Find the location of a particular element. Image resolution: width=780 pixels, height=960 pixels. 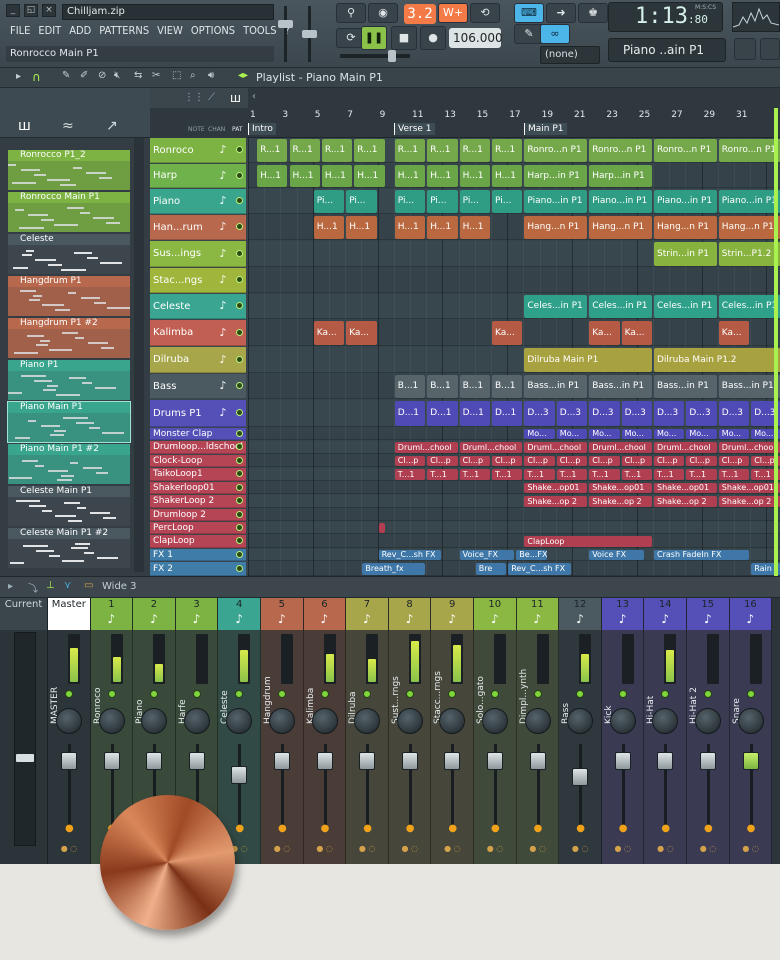

playlist-clip: Cl...p is located at coordinates (572, 461).